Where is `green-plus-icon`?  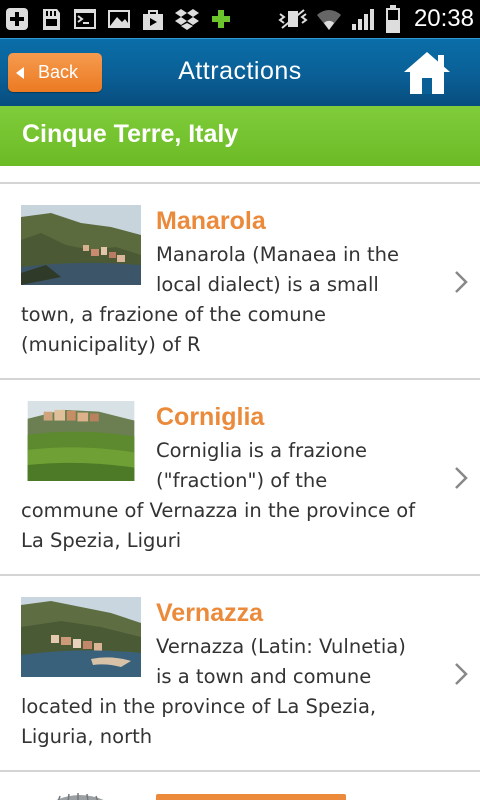 green-plus-icon is located at coordinates (221, 19).